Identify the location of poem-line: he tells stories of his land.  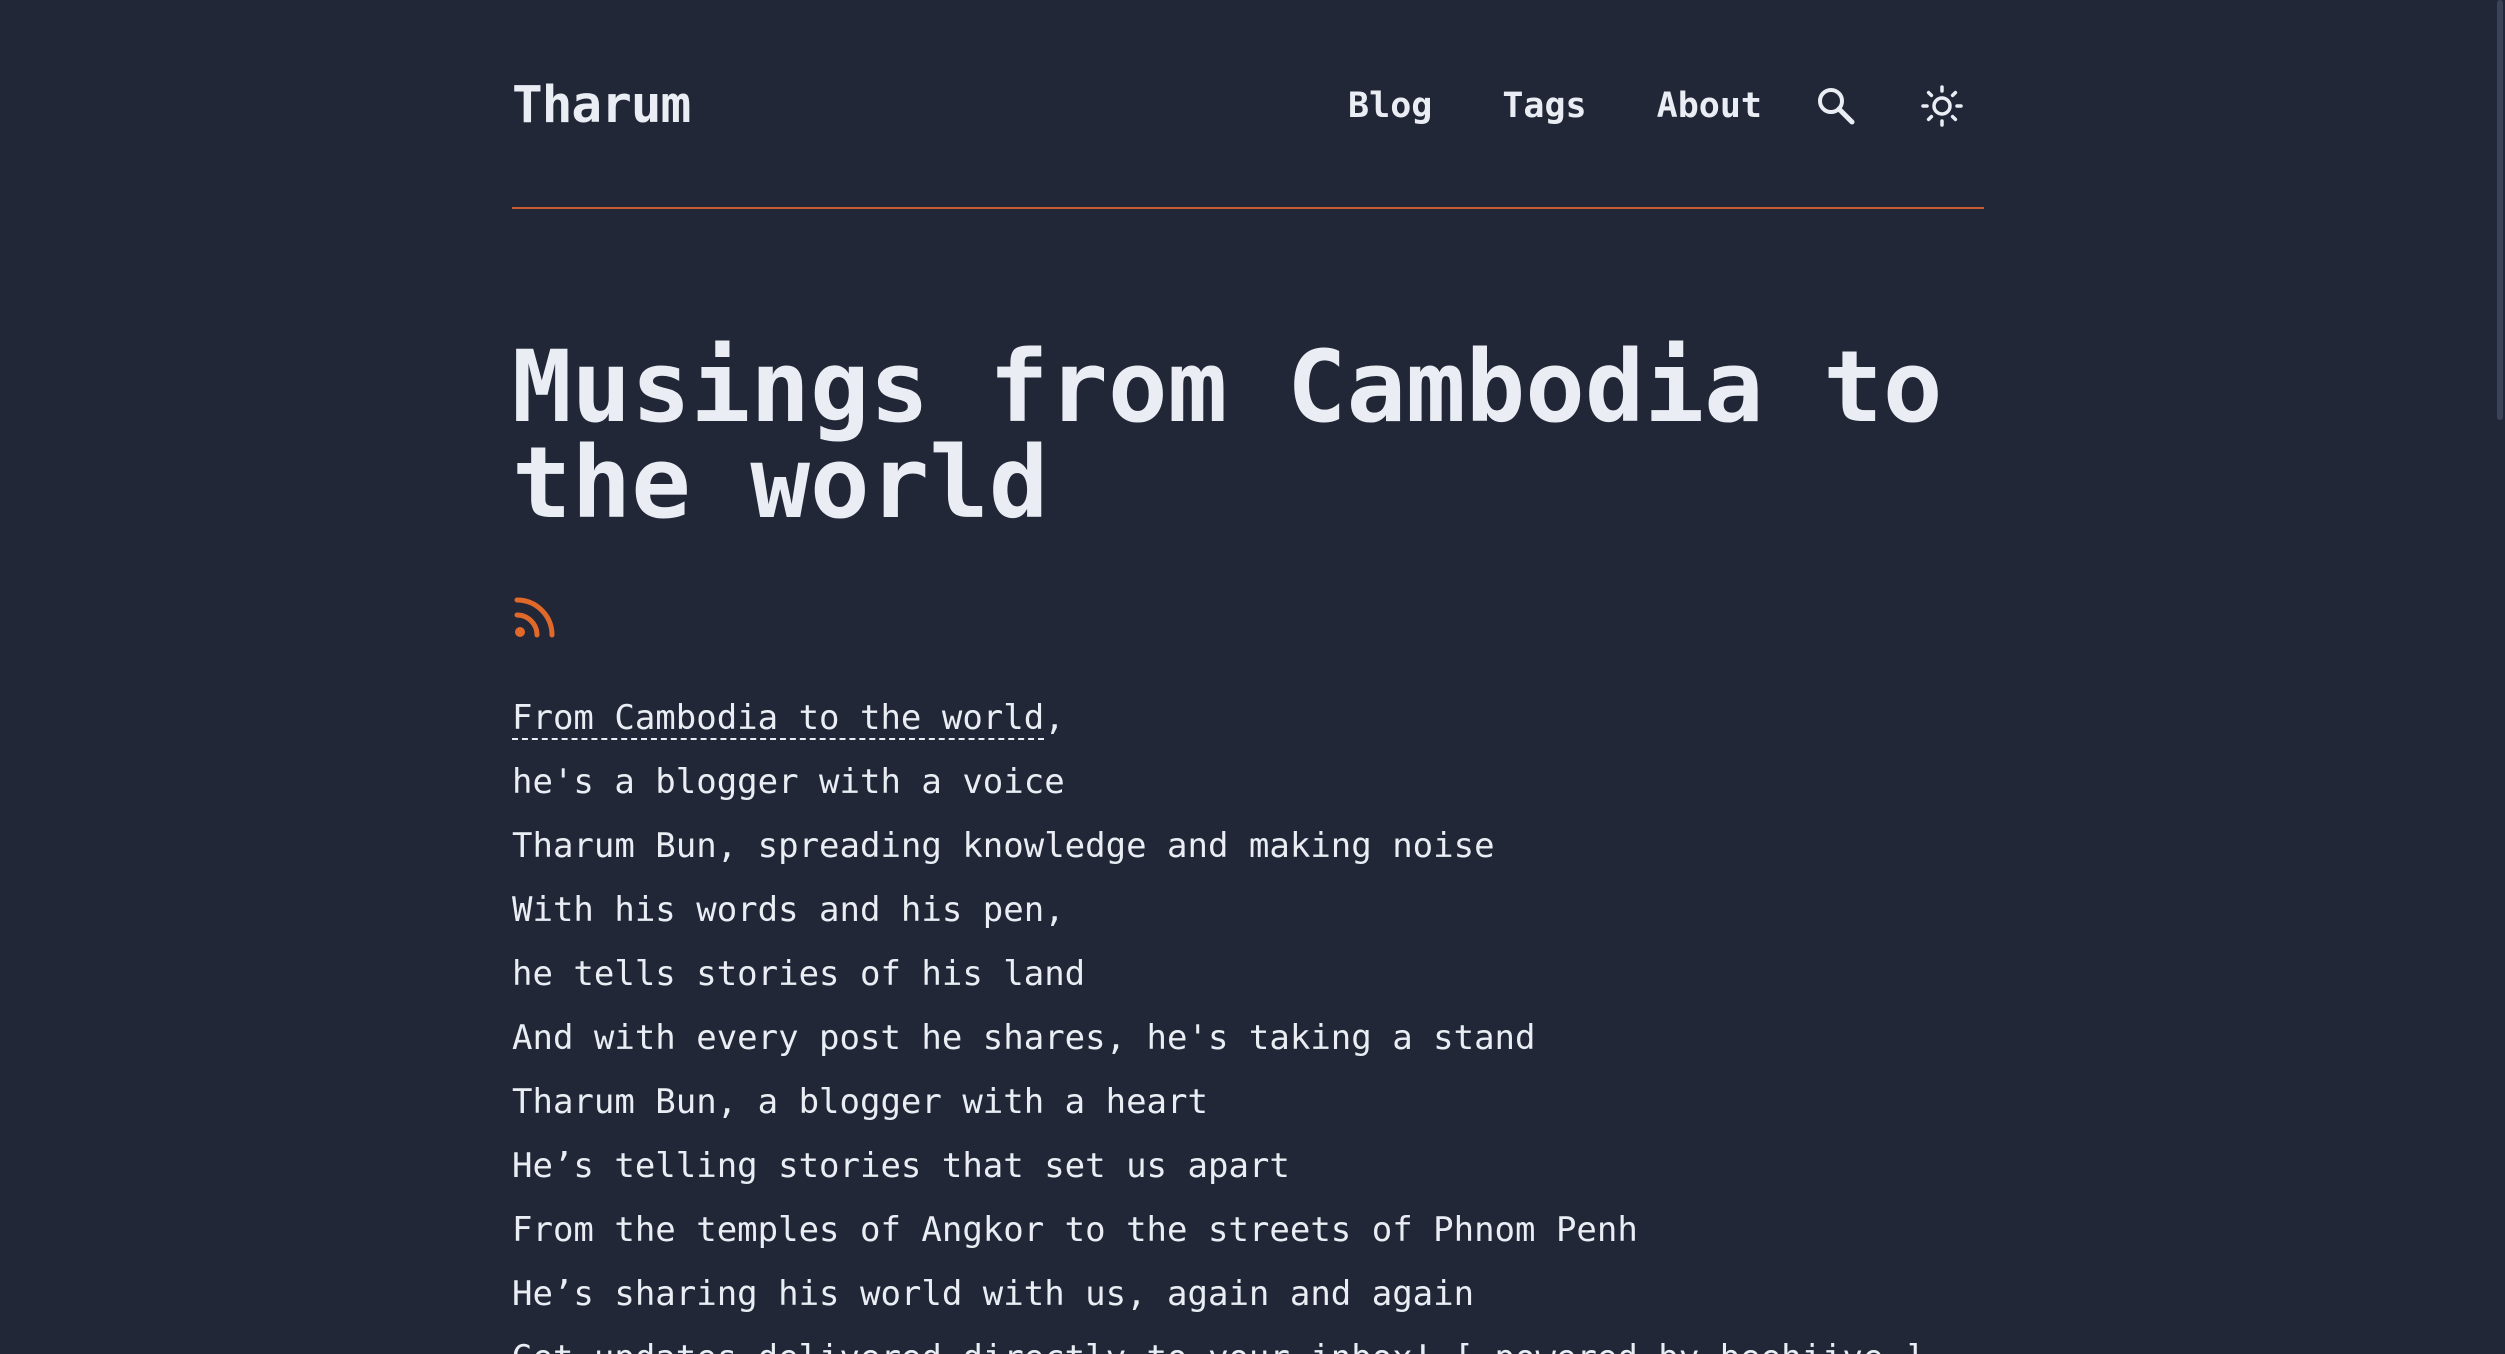
(799, 974).